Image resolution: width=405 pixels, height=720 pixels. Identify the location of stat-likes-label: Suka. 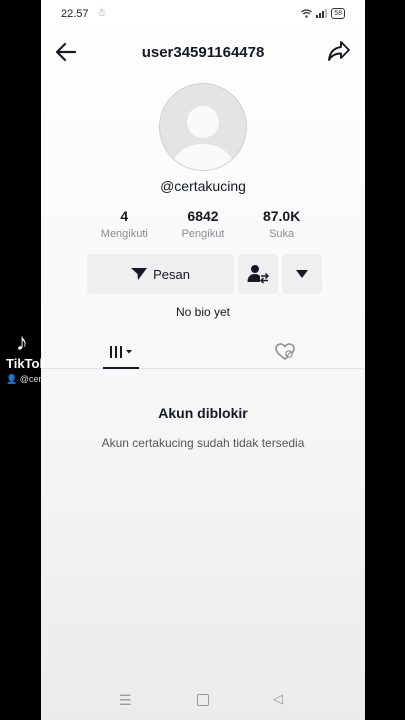
(282, 234).